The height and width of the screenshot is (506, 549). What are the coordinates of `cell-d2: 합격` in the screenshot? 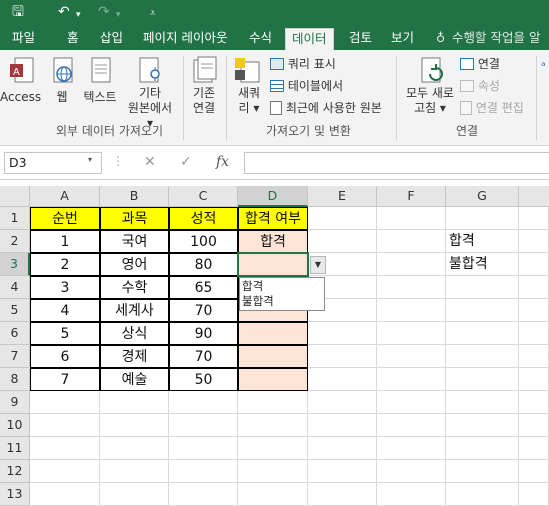 It's located at (273, 241).